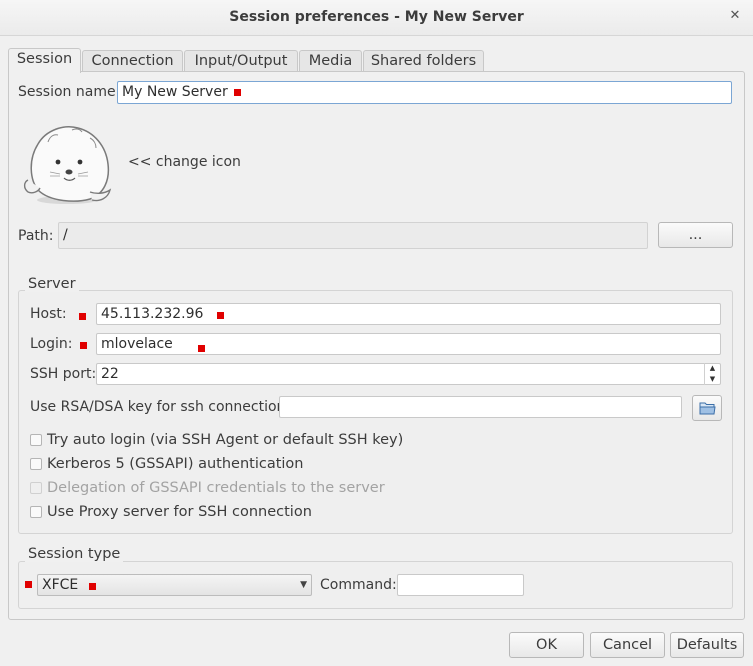 This screenshot has height=666, width=753. I want to click on session-name-input: My New Server, so click(424, 92).